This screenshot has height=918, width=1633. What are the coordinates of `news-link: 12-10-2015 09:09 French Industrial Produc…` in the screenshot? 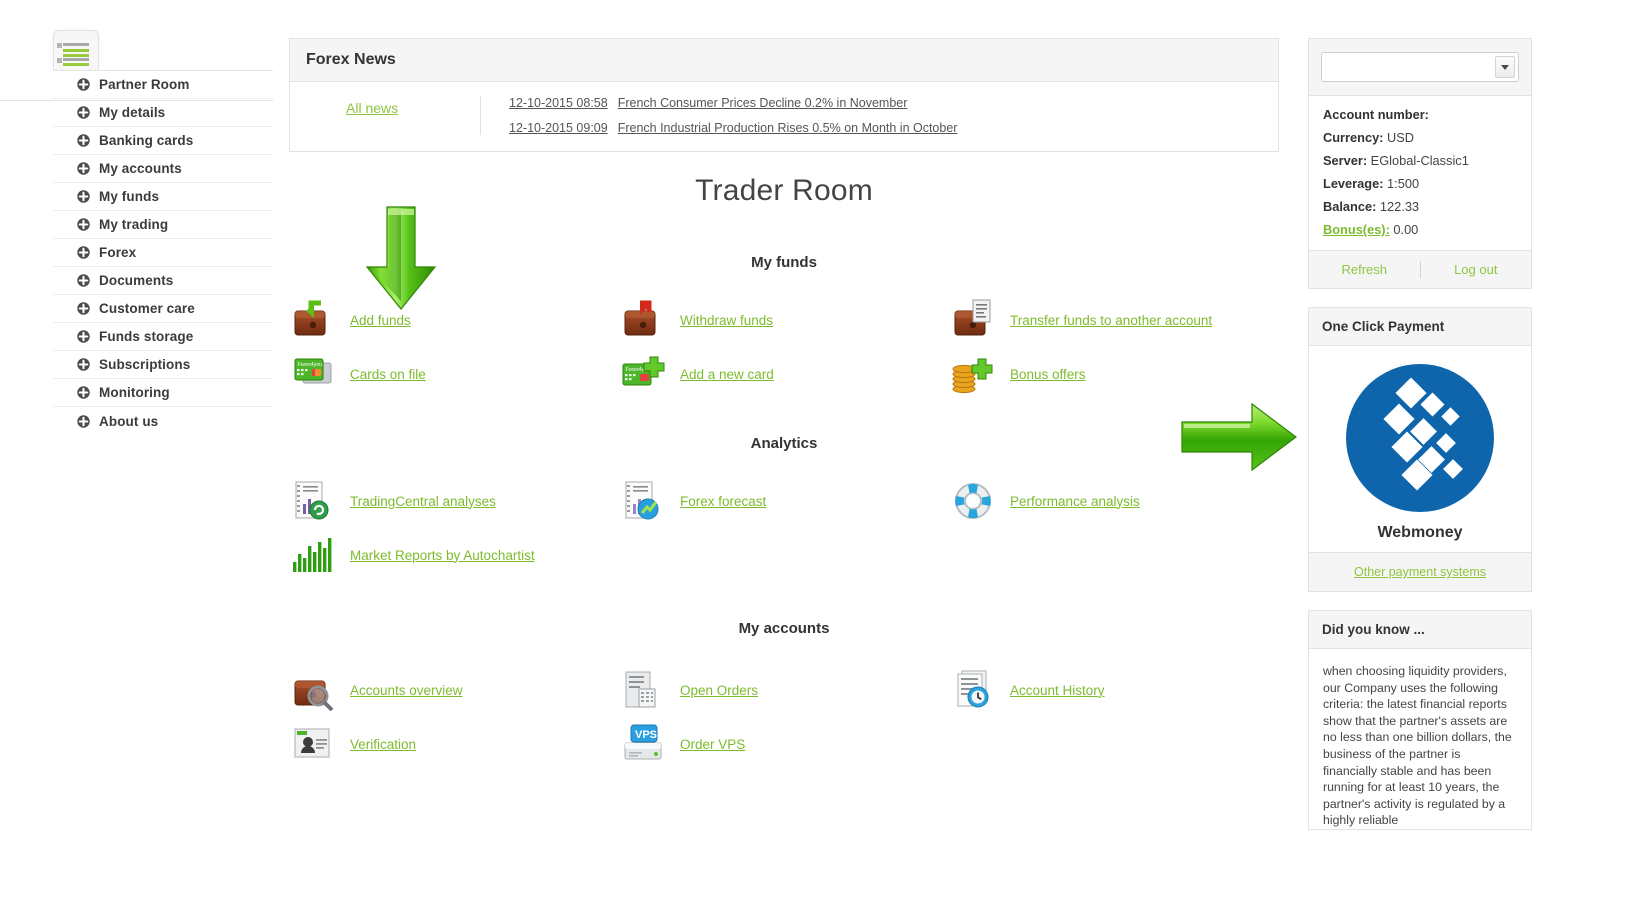 It's located at (733, 128).